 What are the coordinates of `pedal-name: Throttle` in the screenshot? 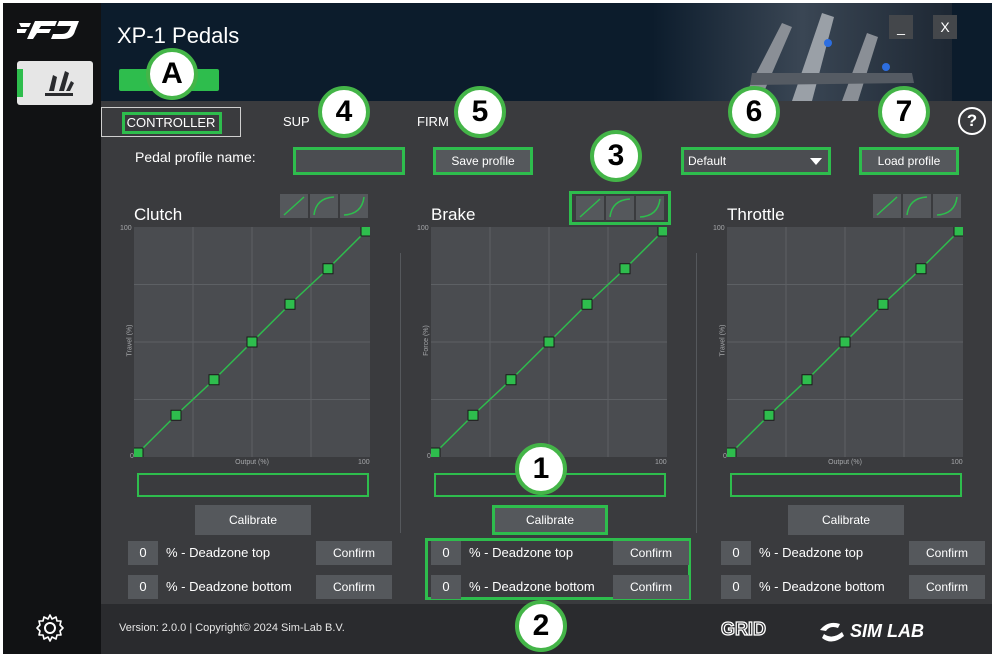 It's located at (756, 214).